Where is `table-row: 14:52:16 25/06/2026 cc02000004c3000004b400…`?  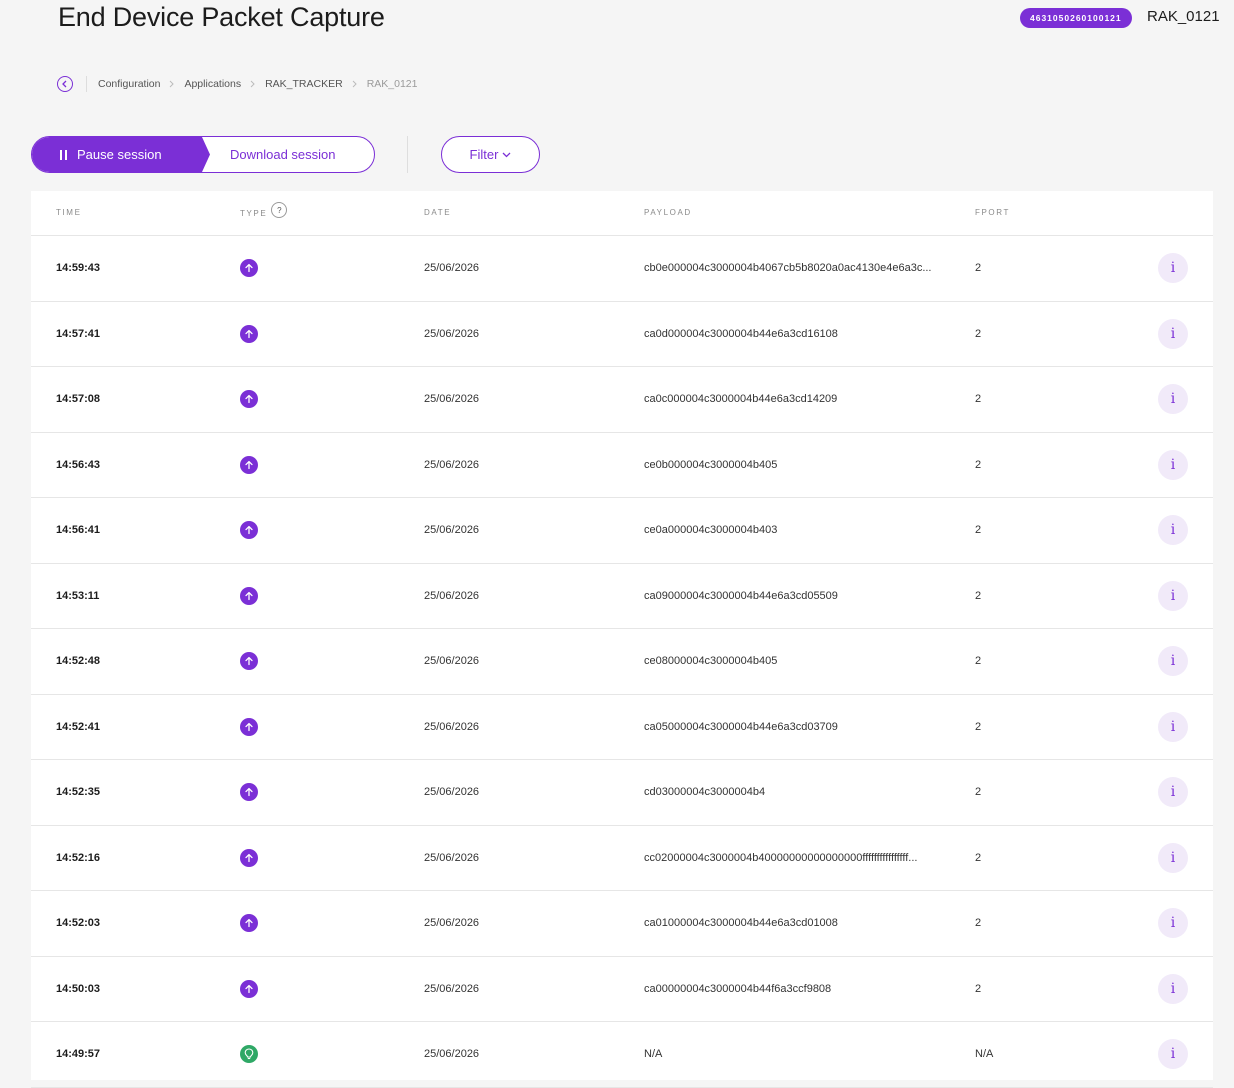 table-row: 14:52:16 25/06/2026 cc02000004c3000004b400… is located at coordinates (622, 858).